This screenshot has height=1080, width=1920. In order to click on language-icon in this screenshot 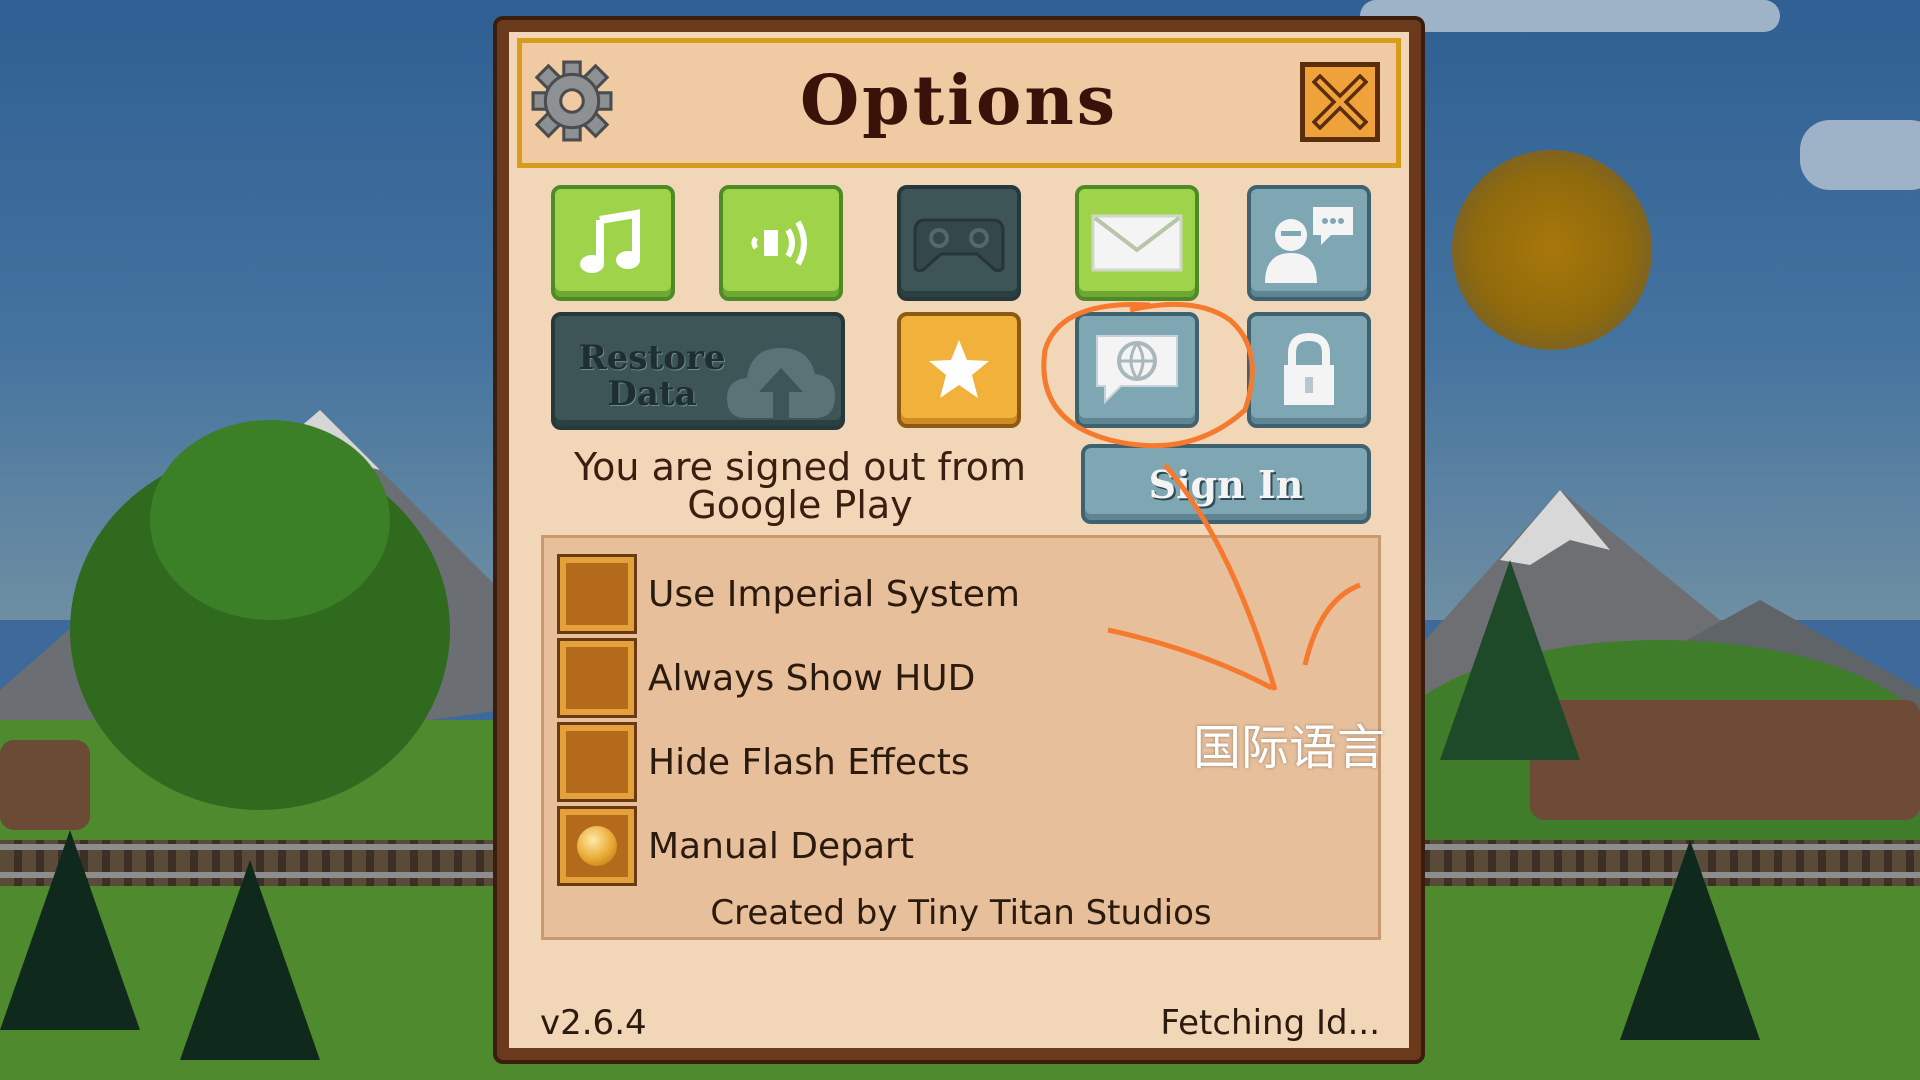, I will do `click(1137, 370)`.